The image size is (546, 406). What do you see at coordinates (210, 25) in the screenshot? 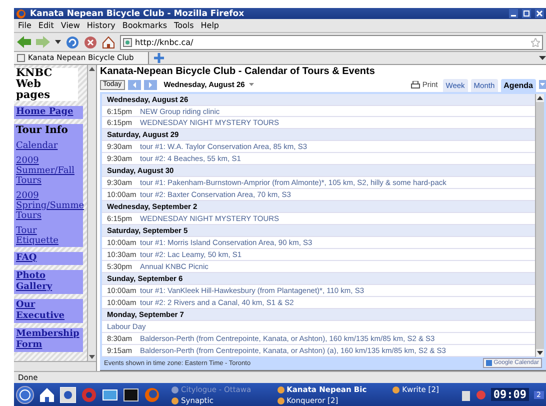
I see `menu-item: Help` at bounding box center [210, 25].